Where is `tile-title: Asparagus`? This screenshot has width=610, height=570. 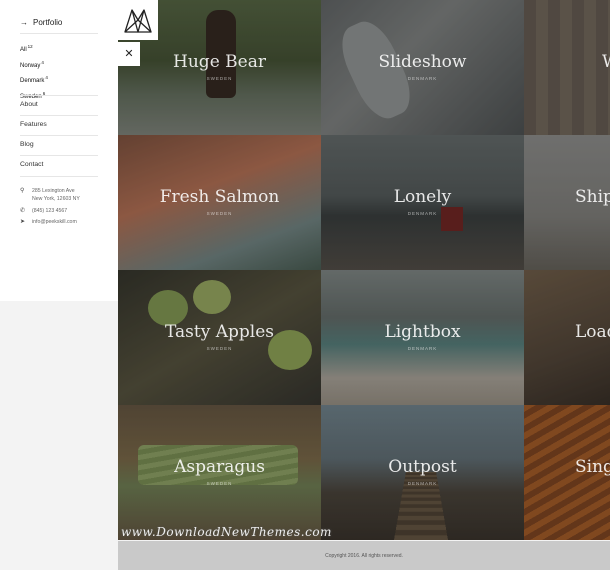
tile-title: Asparagus is located at coordinates (219, 467).